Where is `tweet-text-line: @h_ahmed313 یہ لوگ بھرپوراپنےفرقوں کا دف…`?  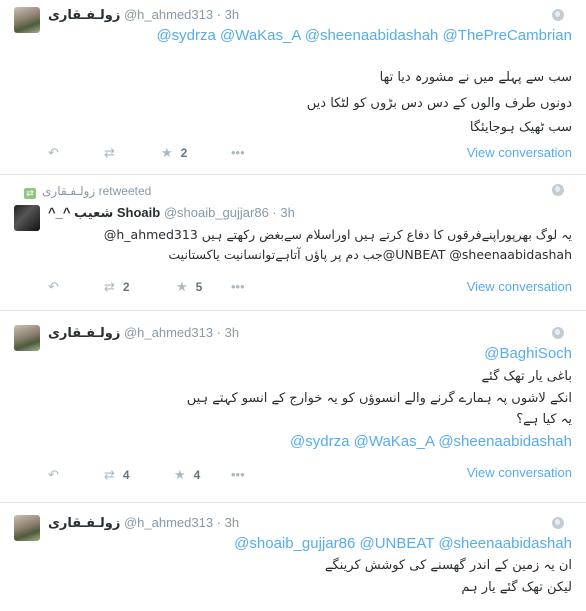 tweet-text-line: @h_ahmed313 یہ لوگ بھرپوراپنےفرقوں کا دف… is located at coordinates (337, 234).